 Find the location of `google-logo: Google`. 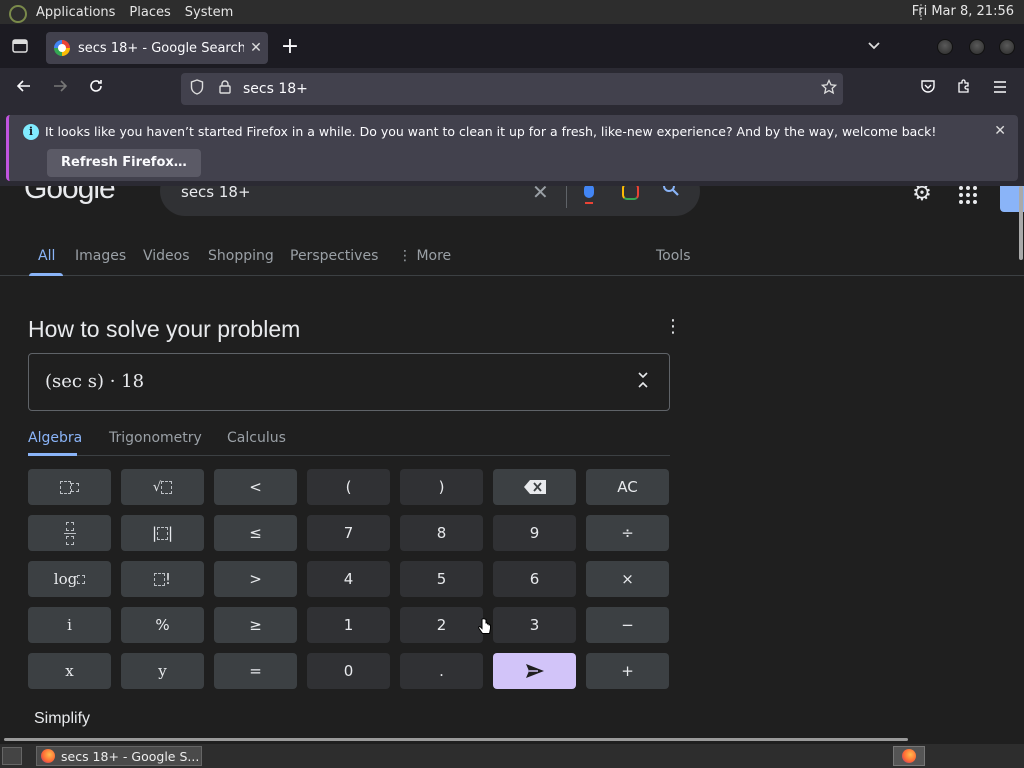

google-logo: Google is located at coordinates (70, 196).